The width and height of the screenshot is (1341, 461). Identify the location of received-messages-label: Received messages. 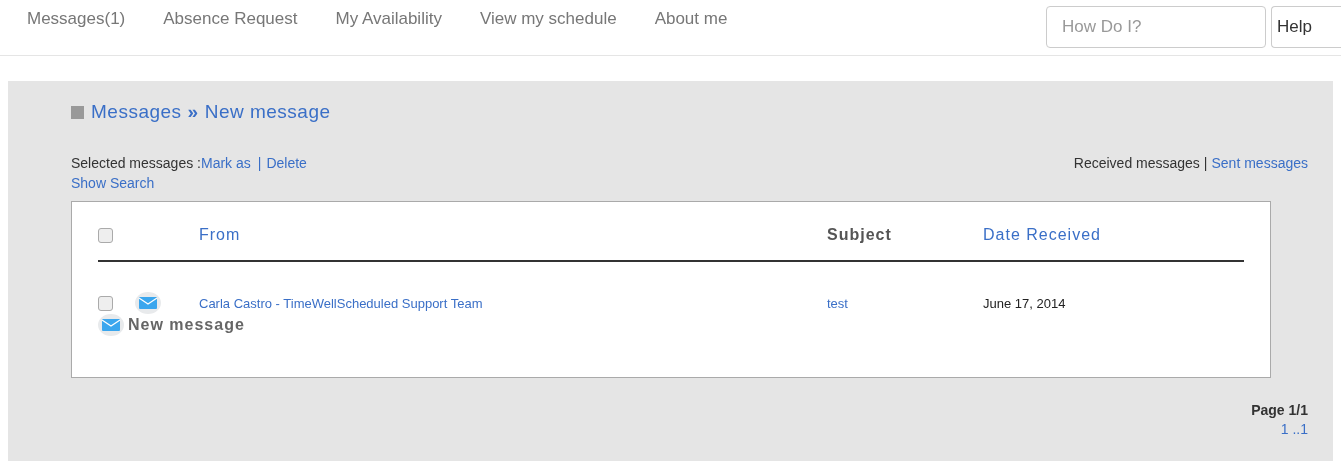
(1136, 164).